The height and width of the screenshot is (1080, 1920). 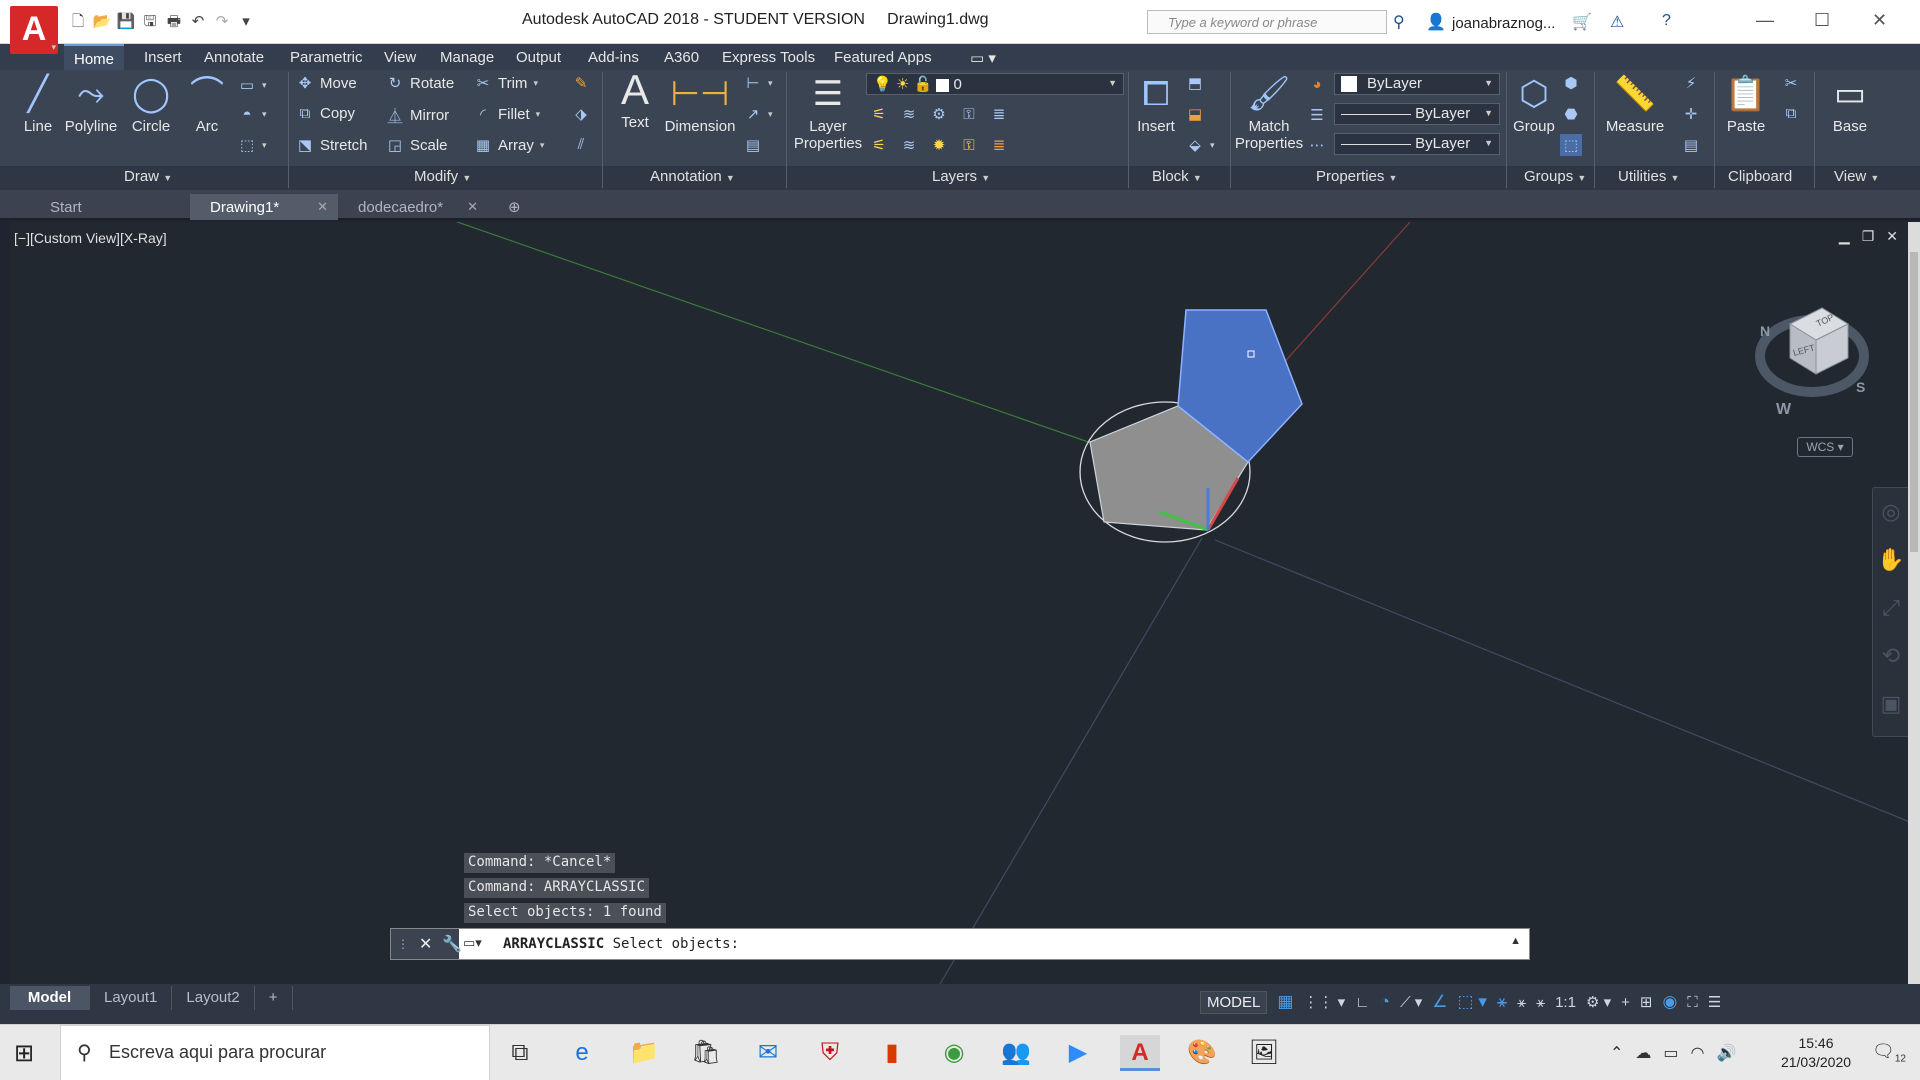 What do you see at coordinates (909, 114) in the screenshot?
I see `layer-isolate-icon: ≋` at bounding box center [909, 114].